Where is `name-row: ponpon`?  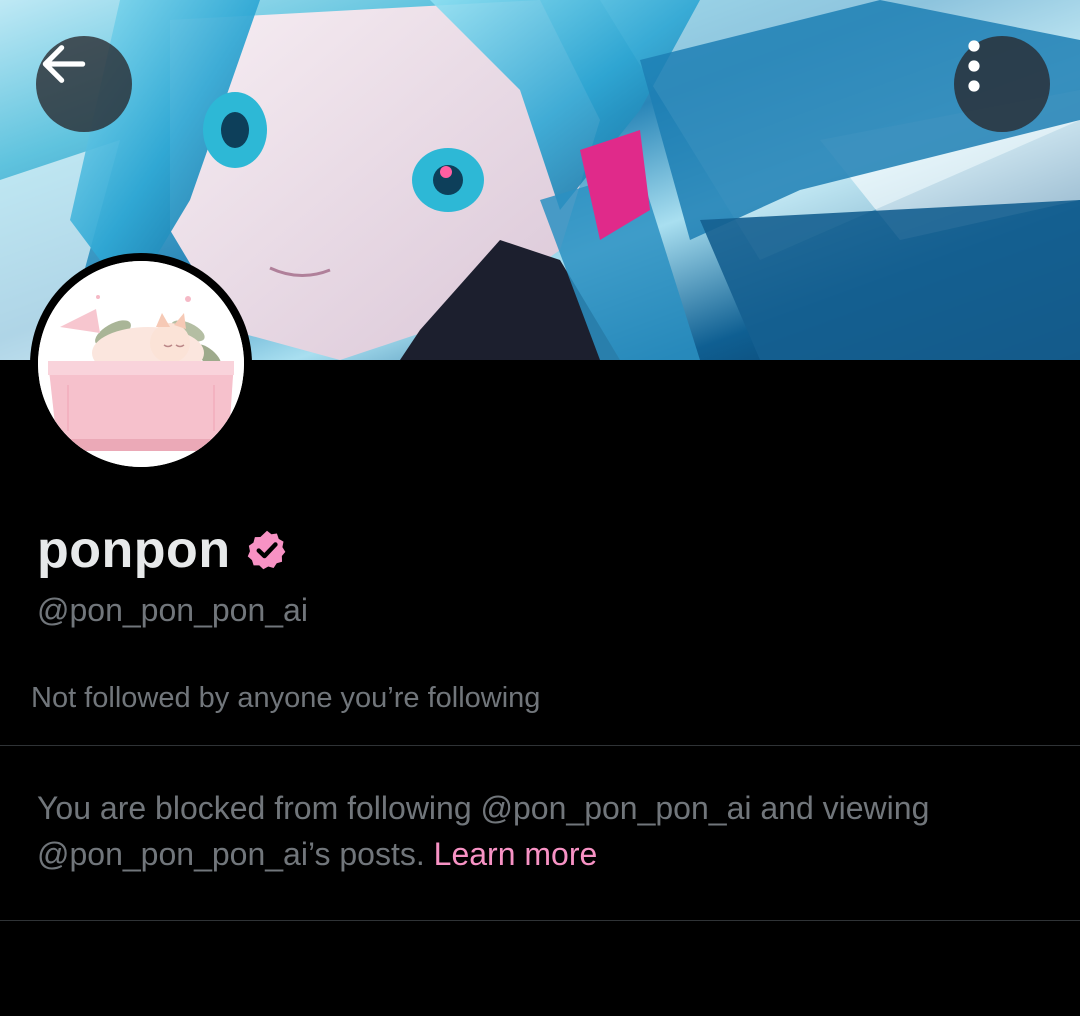
name-row: ponpon is located at coordinates (163, 550).